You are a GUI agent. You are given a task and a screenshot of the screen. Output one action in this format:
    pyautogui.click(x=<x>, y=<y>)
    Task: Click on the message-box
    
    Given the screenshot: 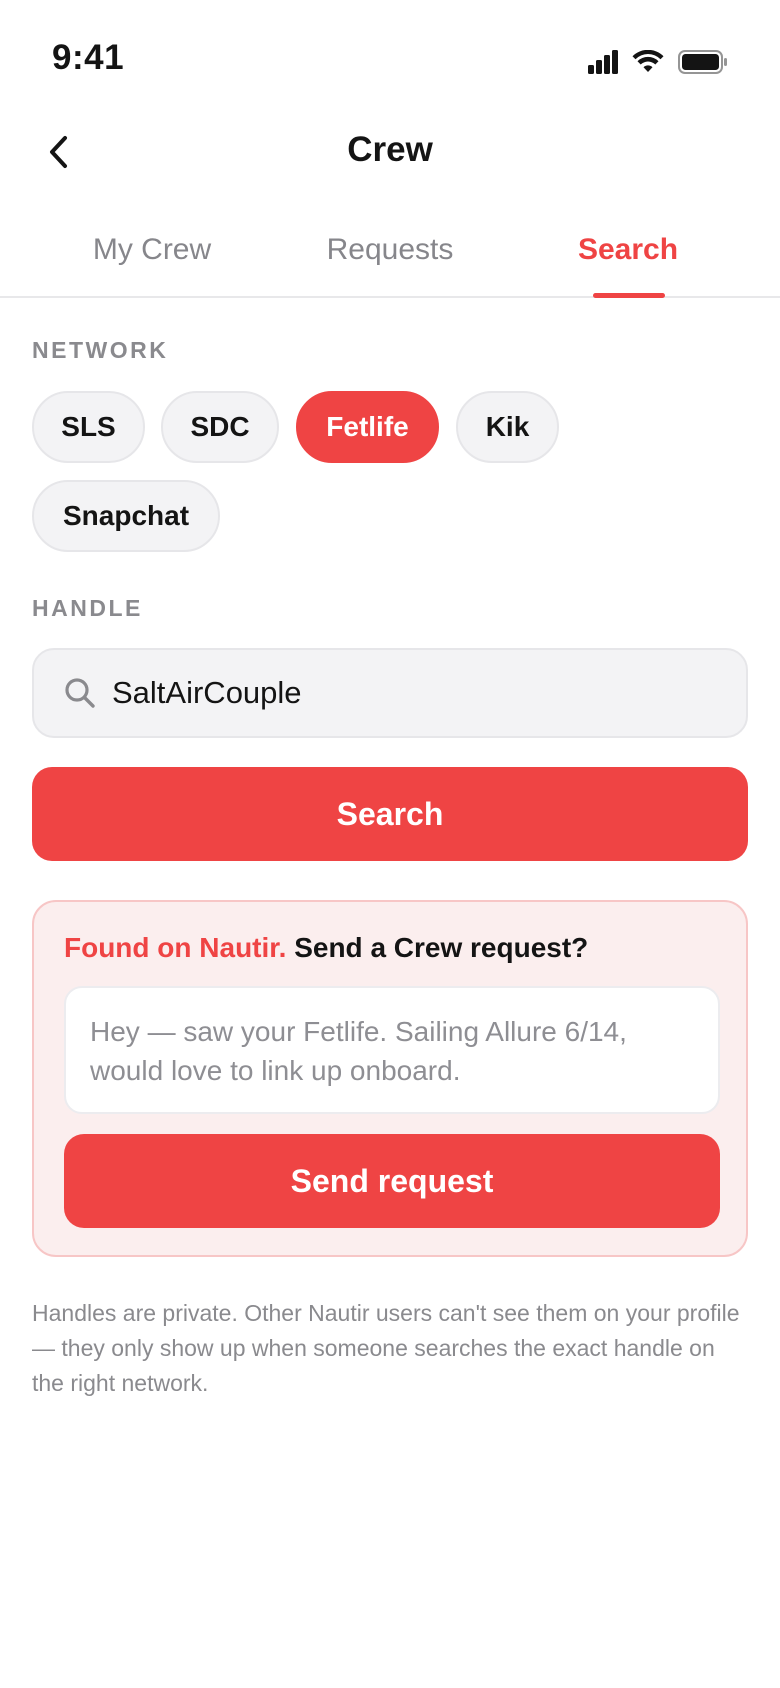 What is the action you would take?
    pyautogui.click(x=392, y=1050)
    